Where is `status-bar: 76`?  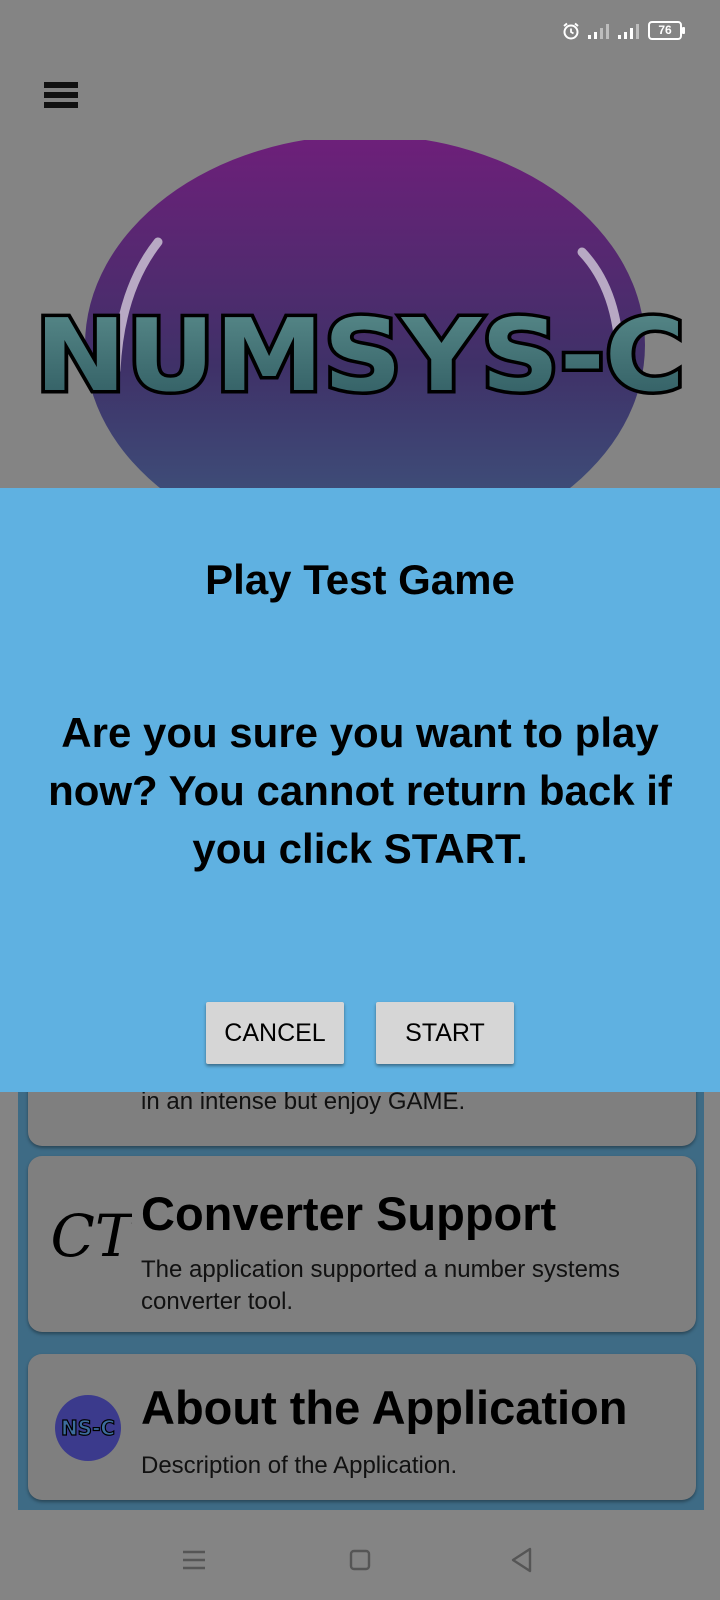
status-bar: 76 is located at coordinates (360, 32).